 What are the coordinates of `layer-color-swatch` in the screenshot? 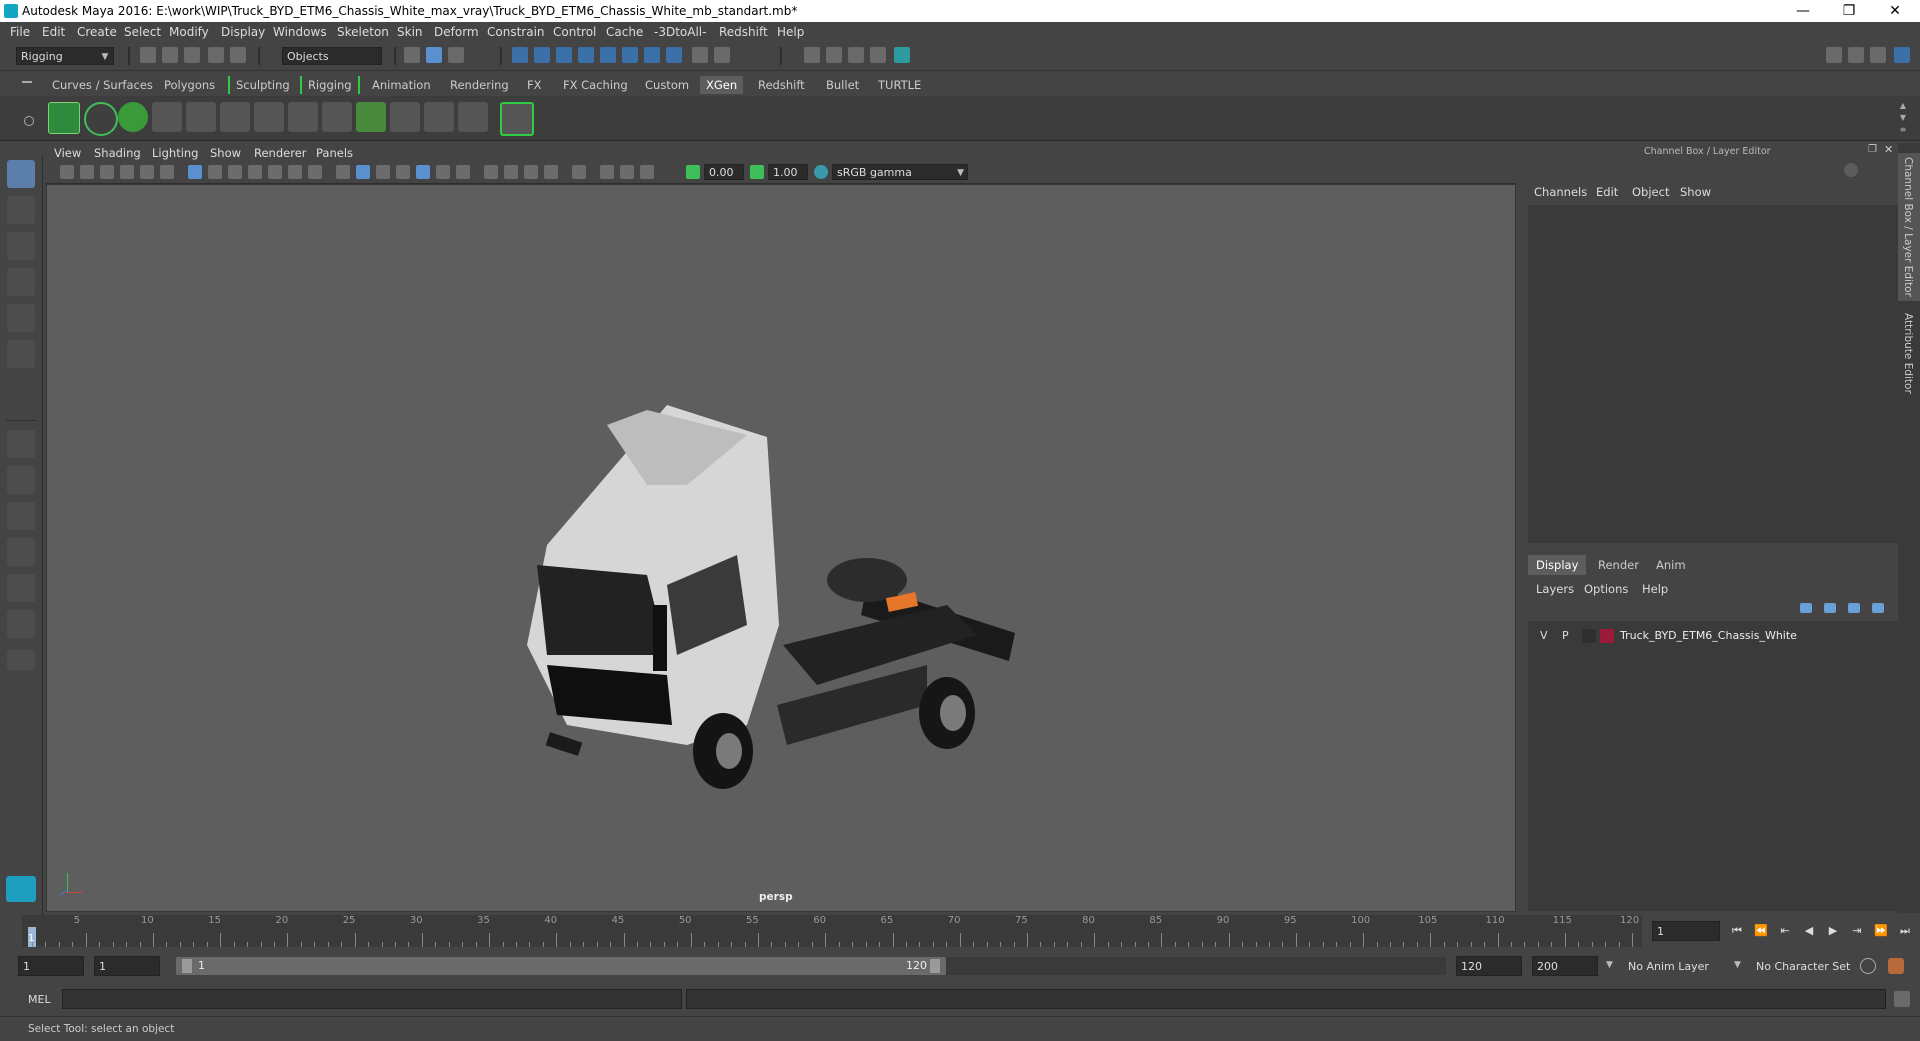 It's located at (1607, 636).